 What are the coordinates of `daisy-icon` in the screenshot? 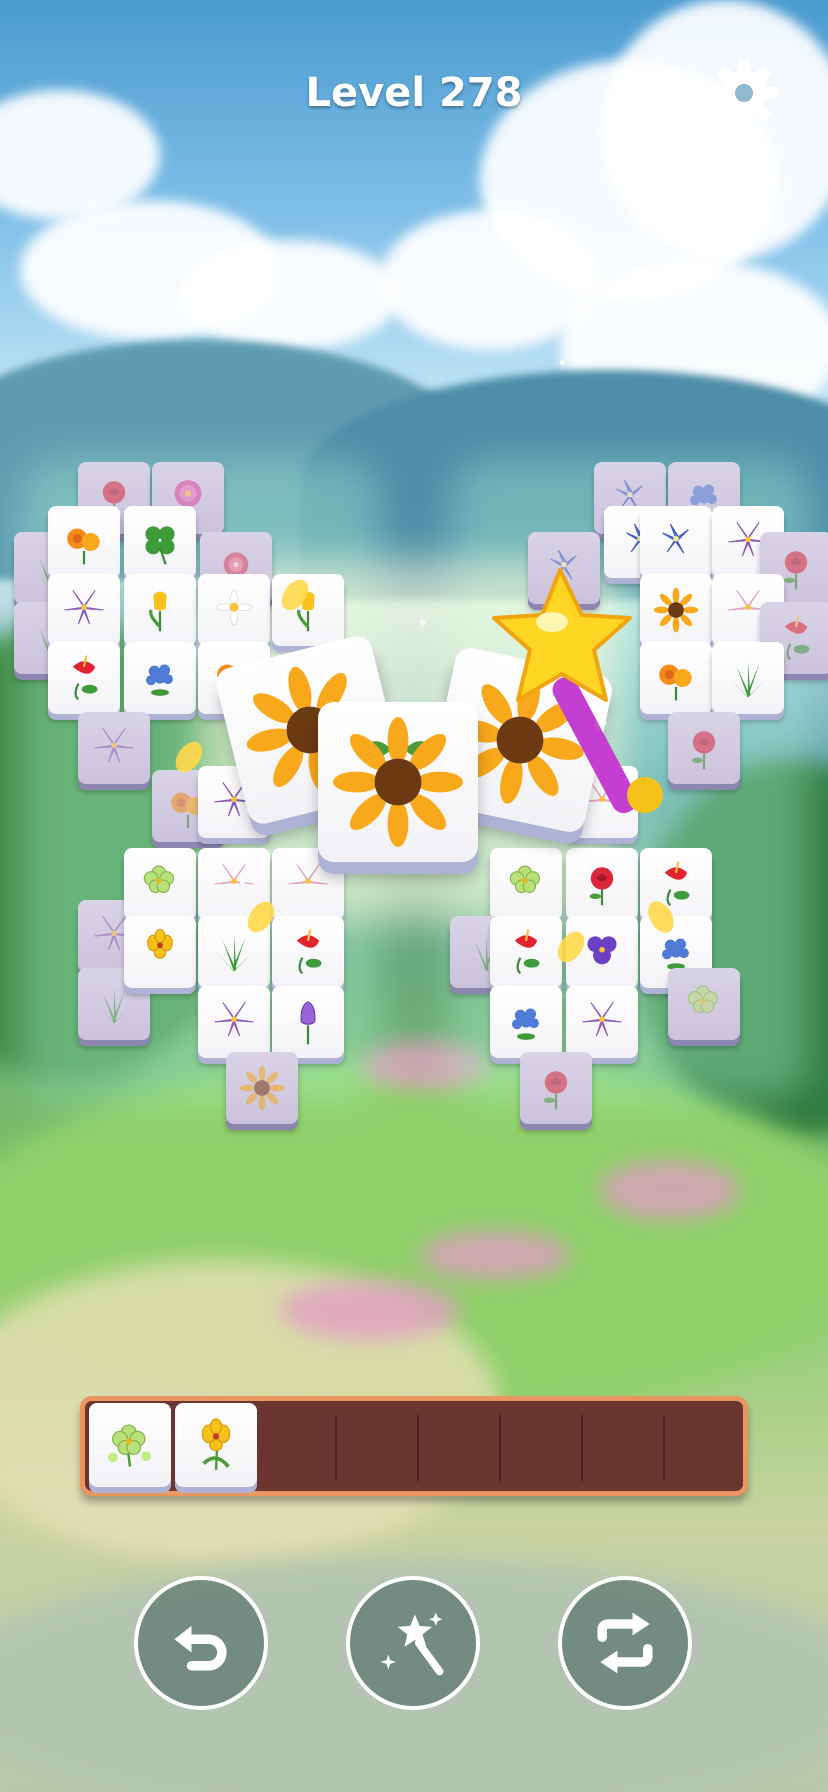 It's located at (234, 607).